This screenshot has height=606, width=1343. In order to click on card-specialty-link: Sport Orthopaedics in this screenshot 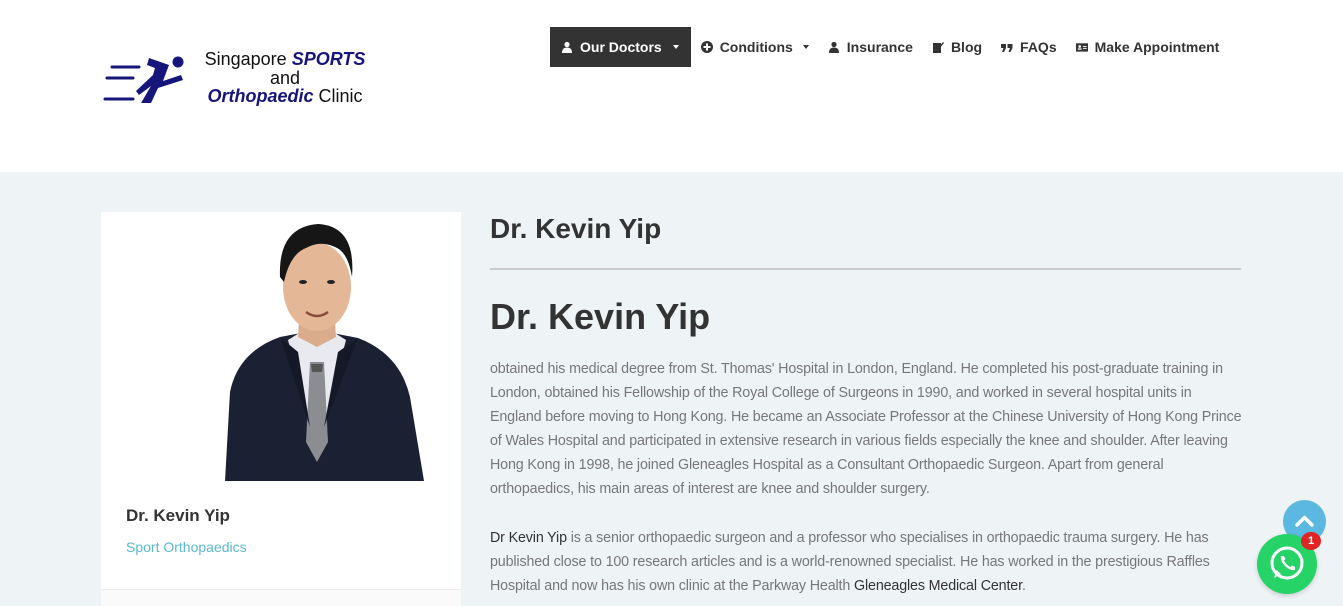, I will do `click(186, 547)`.